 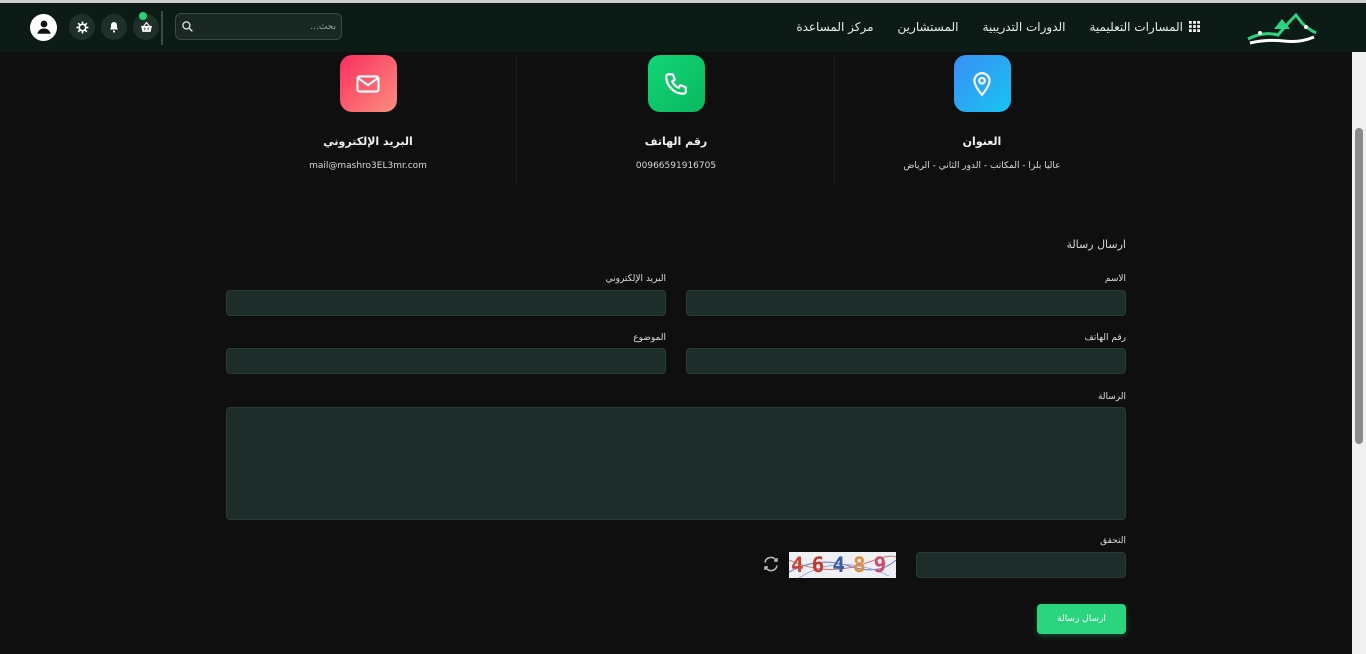 What do you see at coordinates (818, 565) in the screenshot?
I see `captcha-digit: 6` at bounding box center [818, 565].